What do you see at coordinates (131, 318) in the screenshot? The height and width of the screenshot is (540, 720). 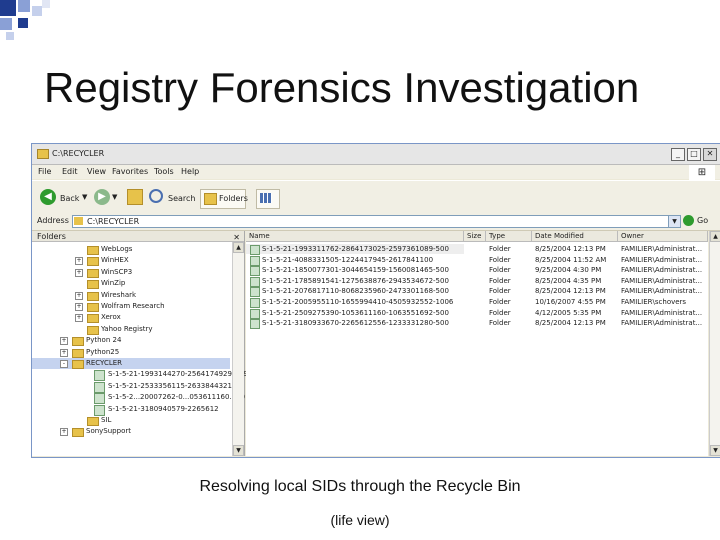 I see `tree-item: + Xerox` at bounding box center [131, 318].